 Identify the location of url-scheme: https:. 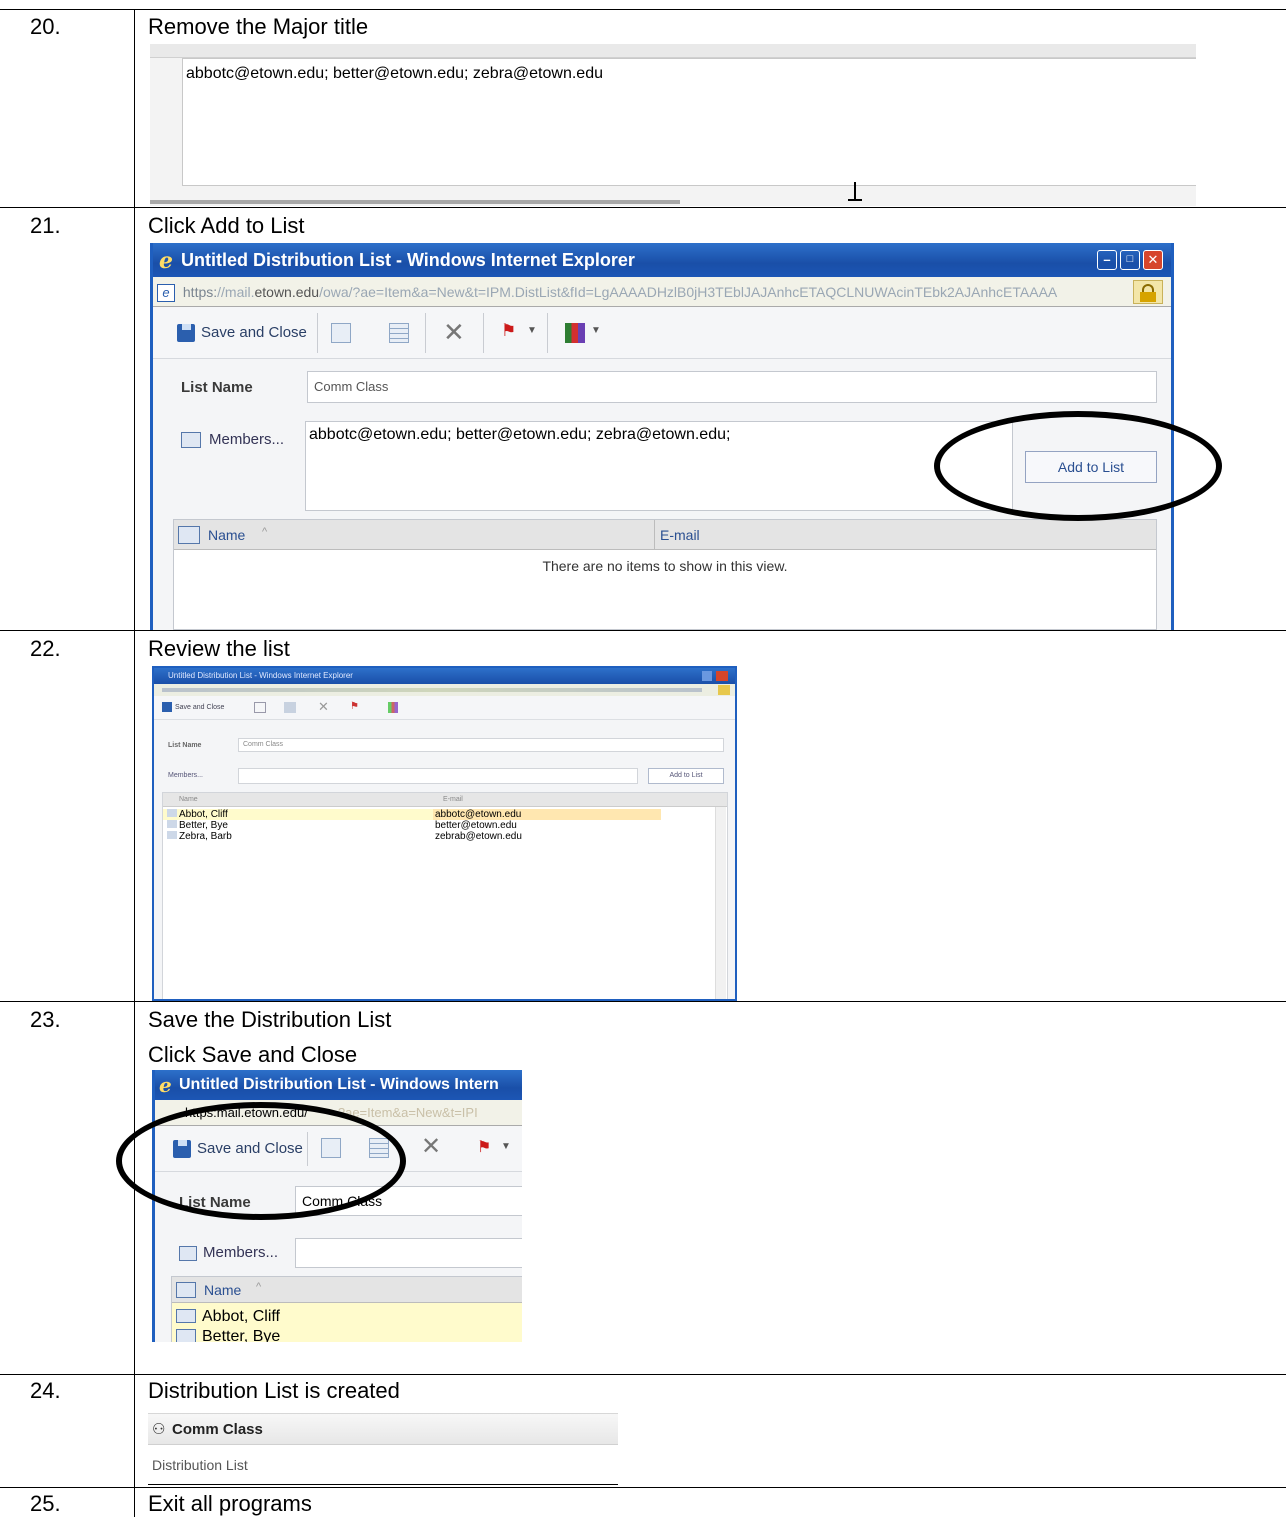
(200, 292).